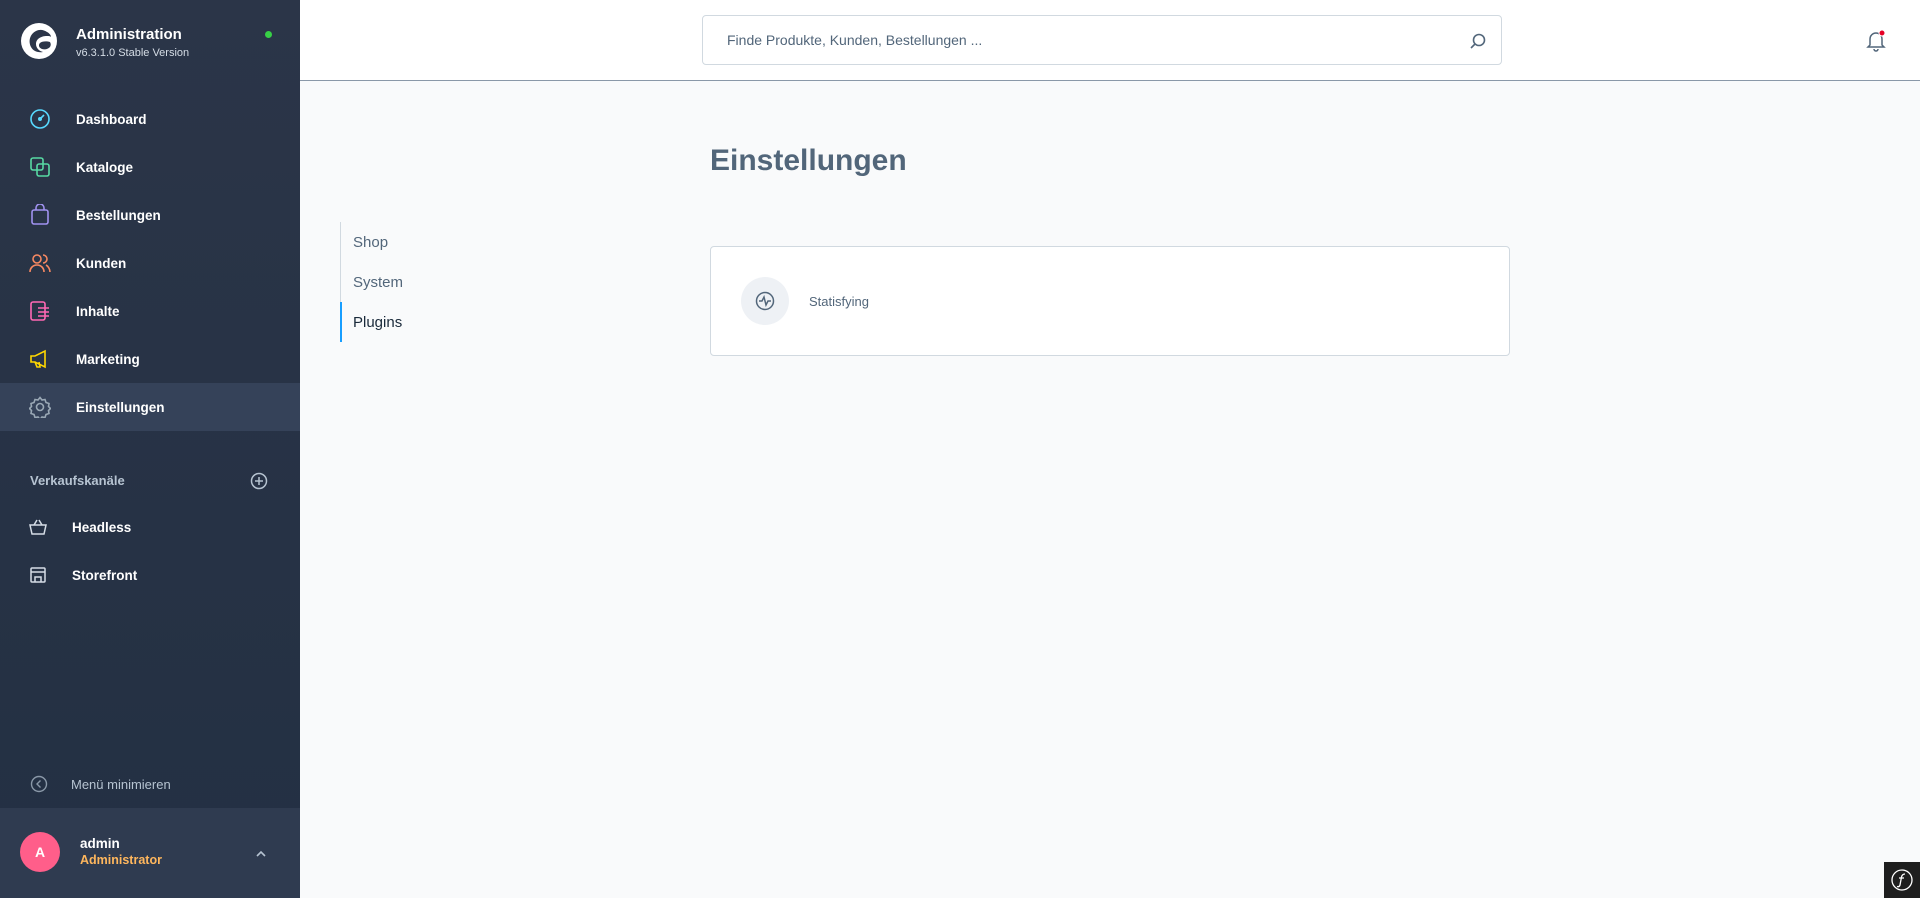  I want to click on online-status-indicator, so click(268, 34).